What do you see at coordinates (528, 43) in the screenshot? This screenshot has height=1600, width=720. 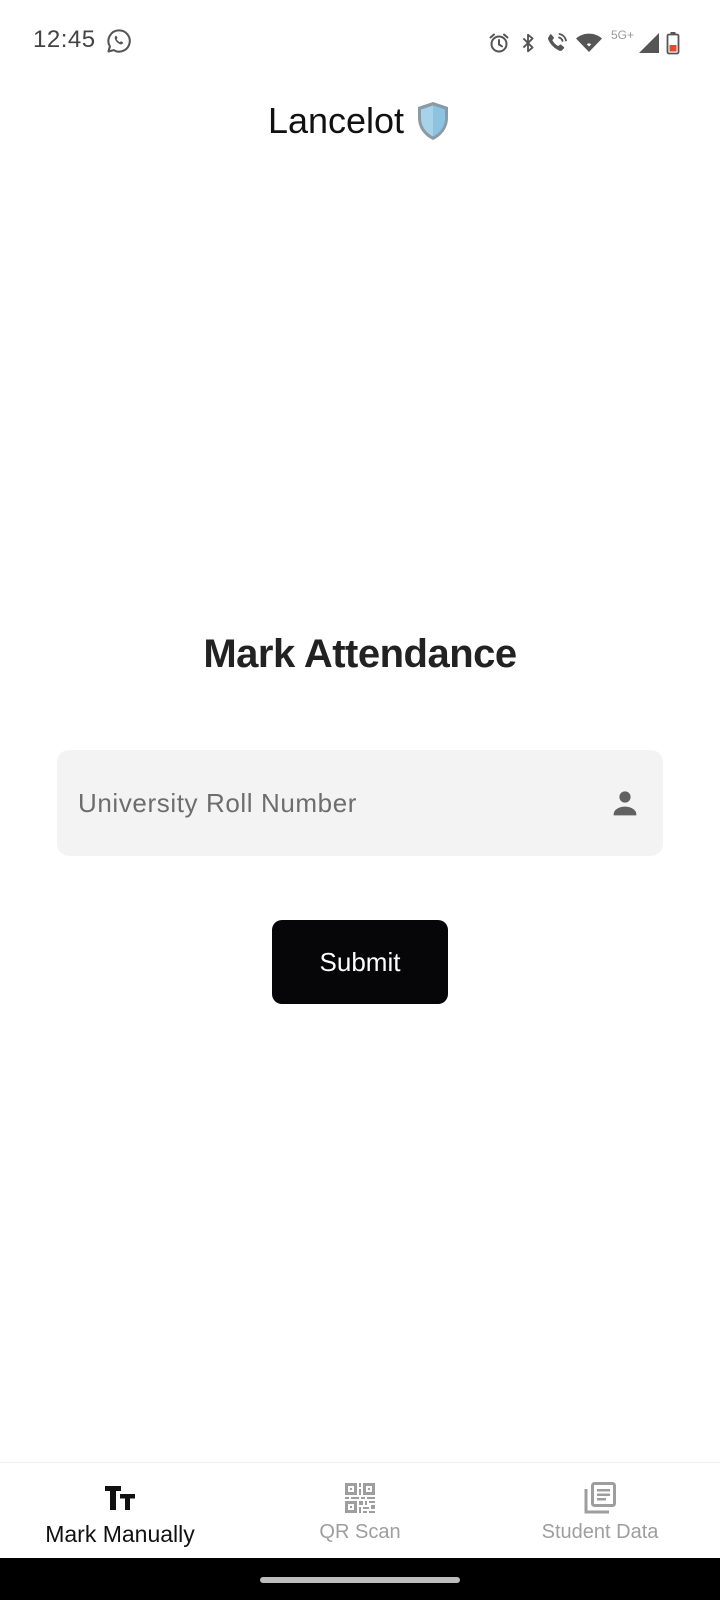 I see `bluetooth-icon` at bounding box center [528, 43].